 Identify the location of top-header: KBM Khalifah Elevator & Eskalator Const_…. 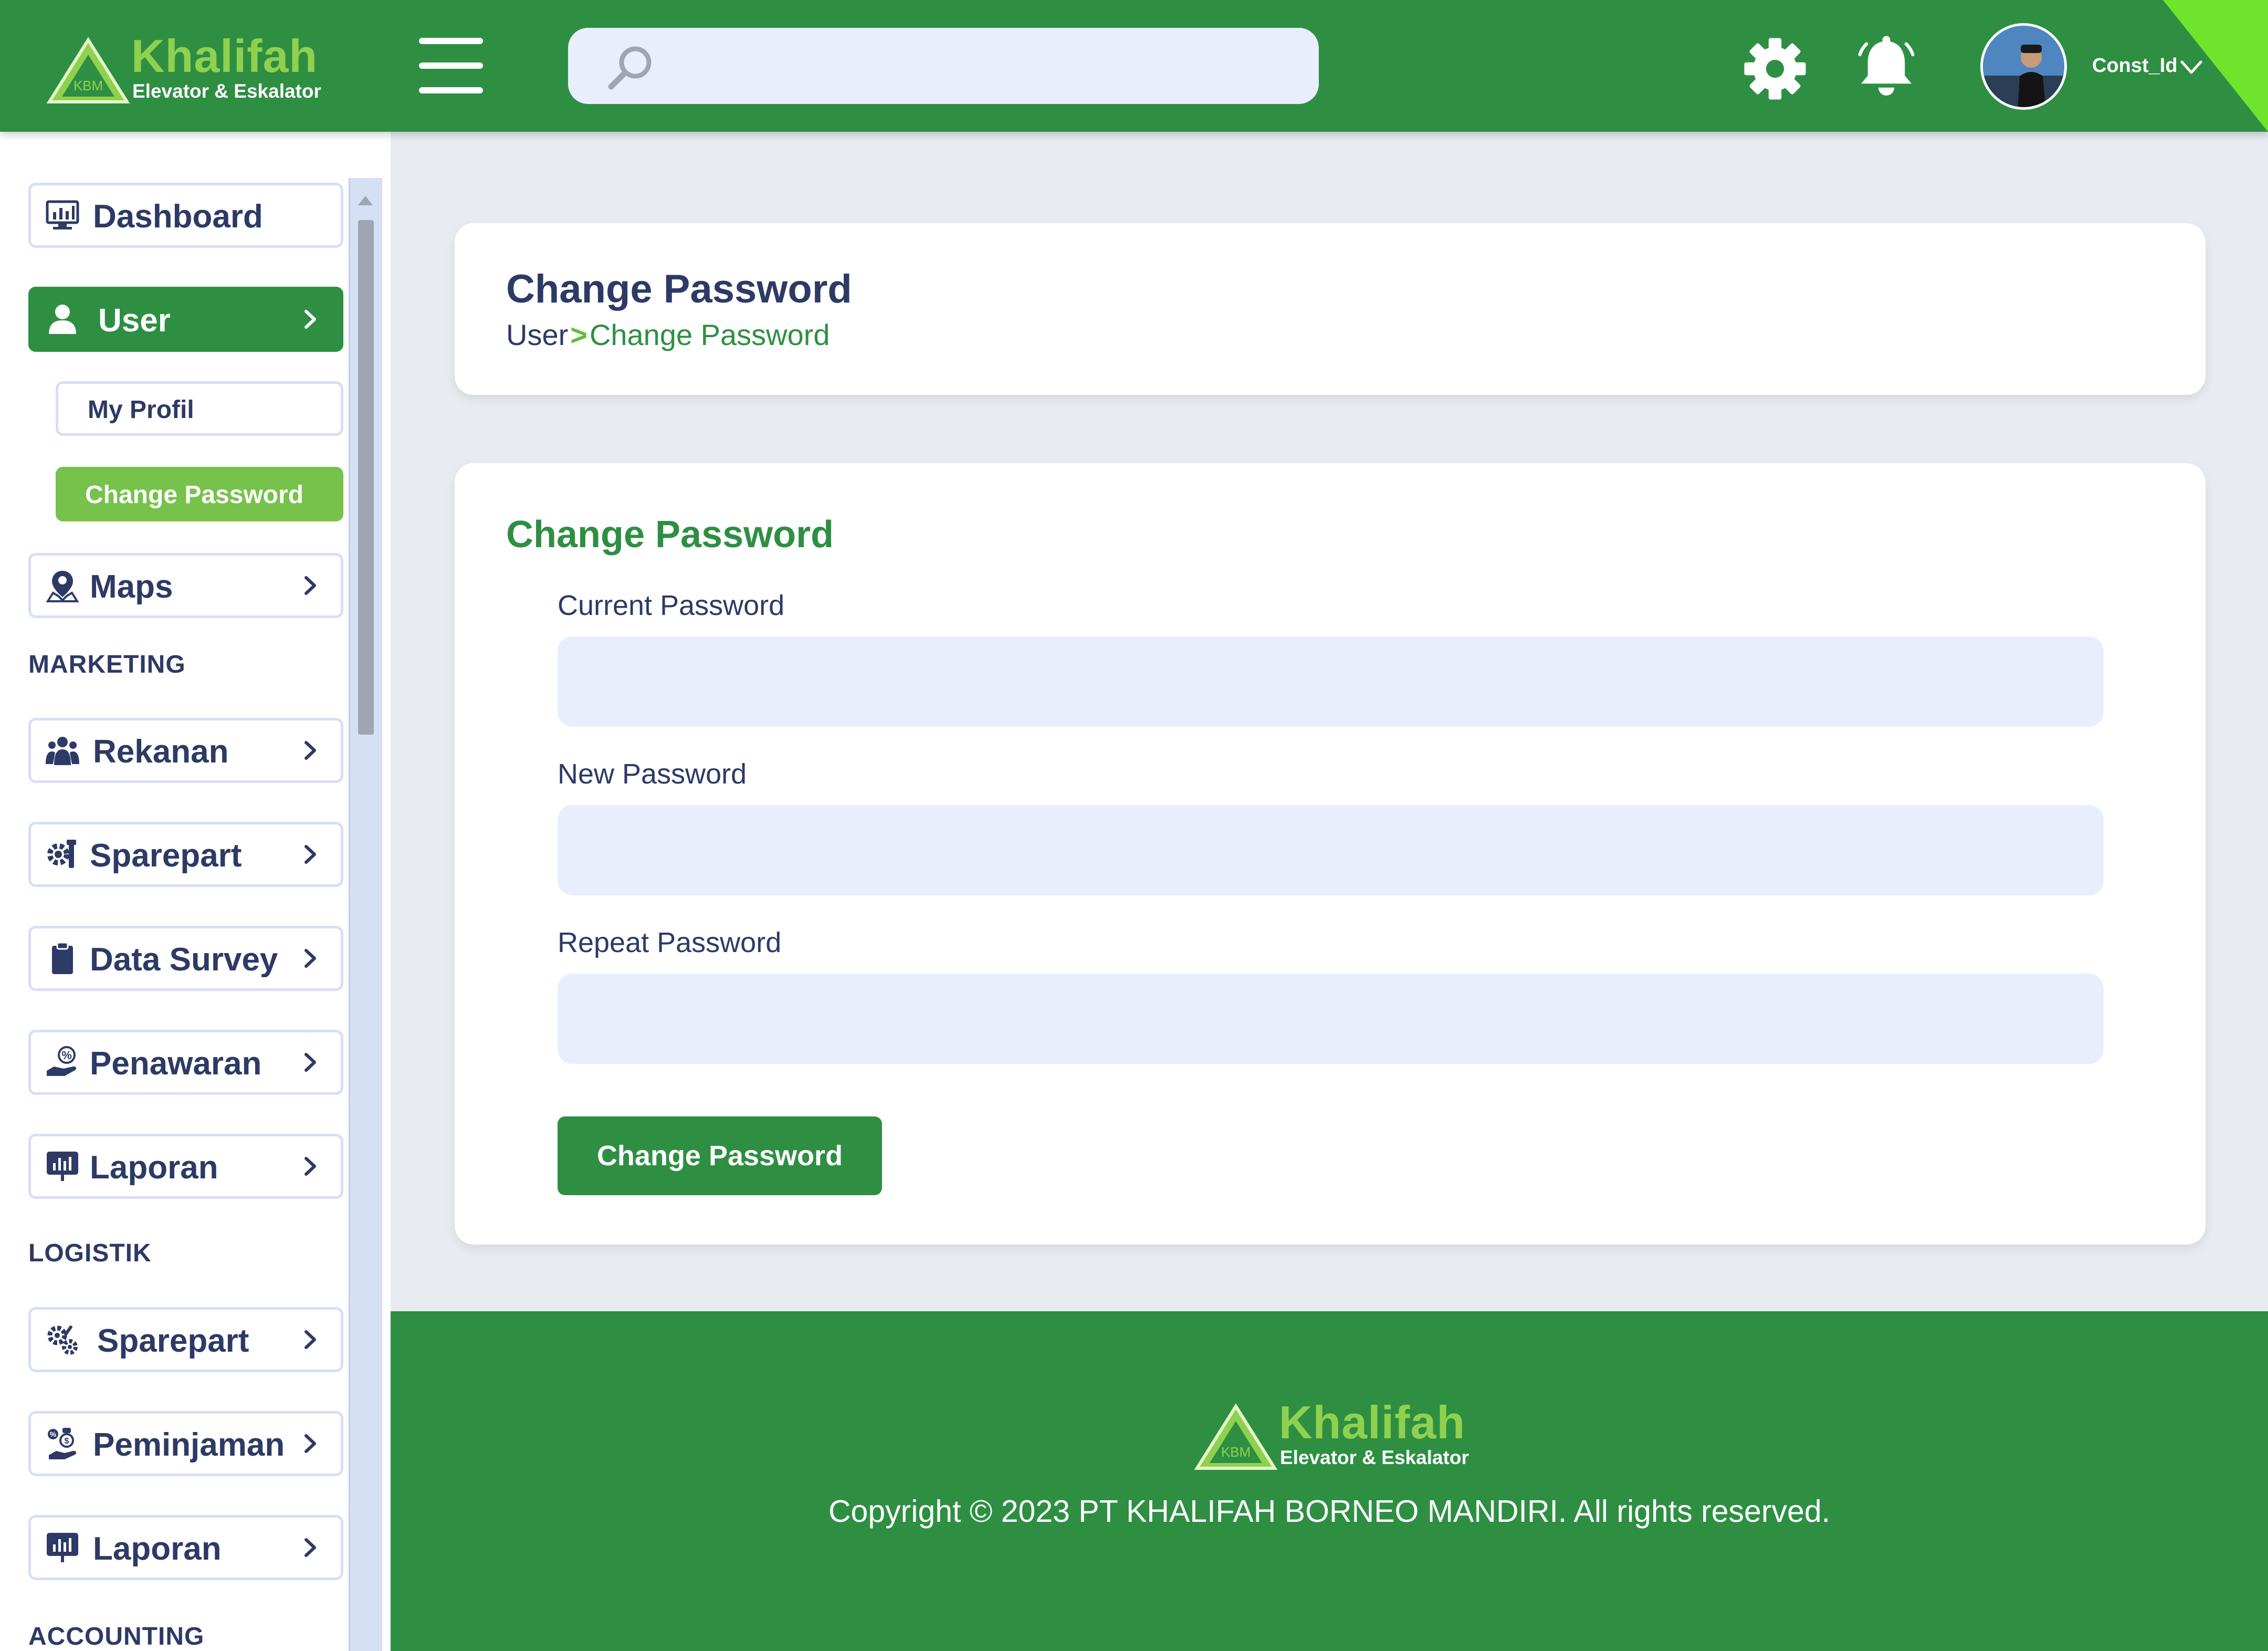
(1134, 66).